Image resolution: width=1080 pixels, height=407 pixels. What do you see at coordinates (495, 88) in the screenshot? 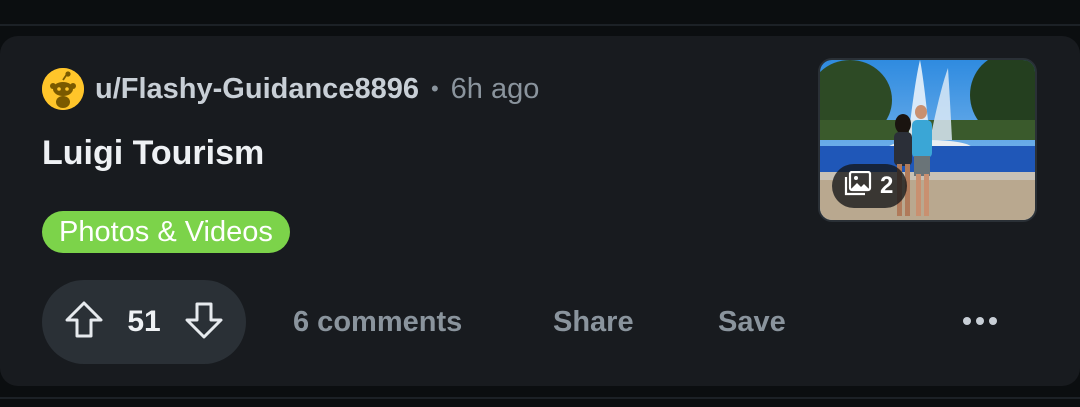
I see `post-timestamp: 6h ago` at bounding box center [495, 88].